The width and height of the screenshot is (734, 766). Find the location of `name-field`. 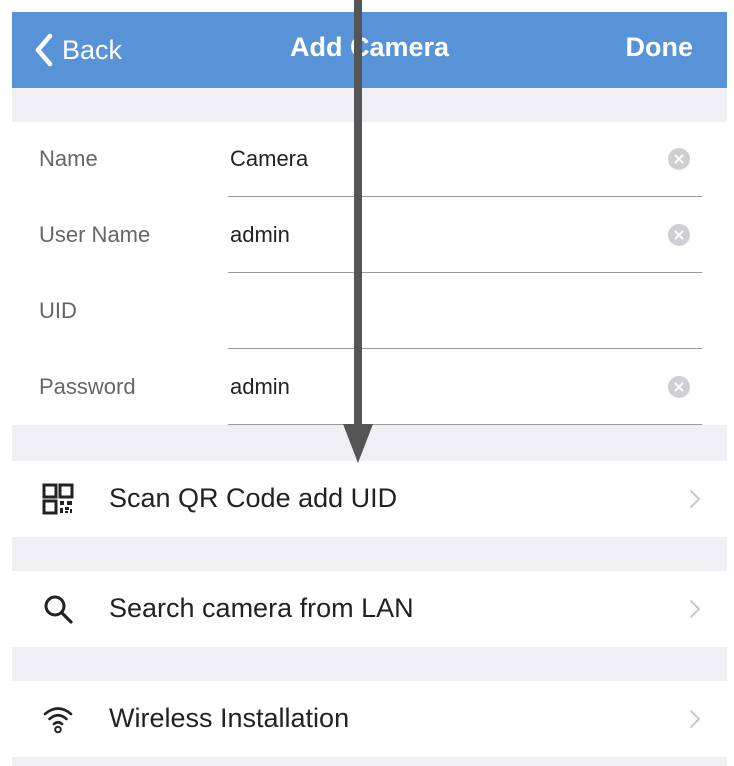

name-field is located at coordinates (465, 159).